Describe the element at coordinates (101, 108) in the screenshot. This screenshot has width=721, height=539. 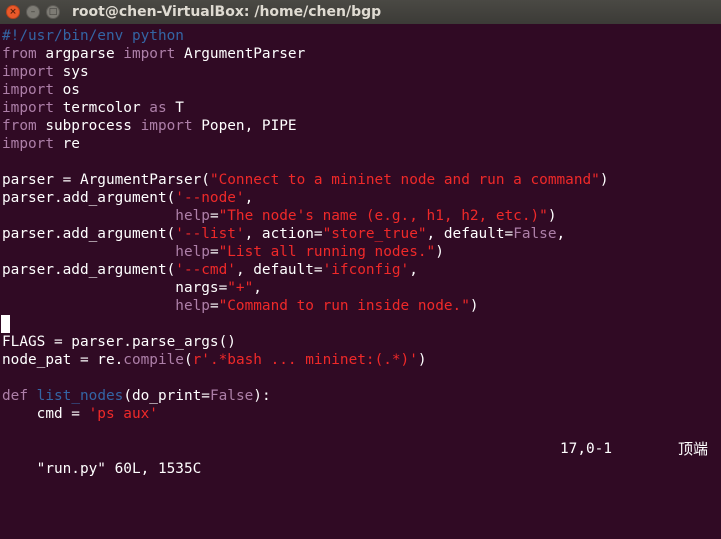
I see `code-token: termcolor` at that location.